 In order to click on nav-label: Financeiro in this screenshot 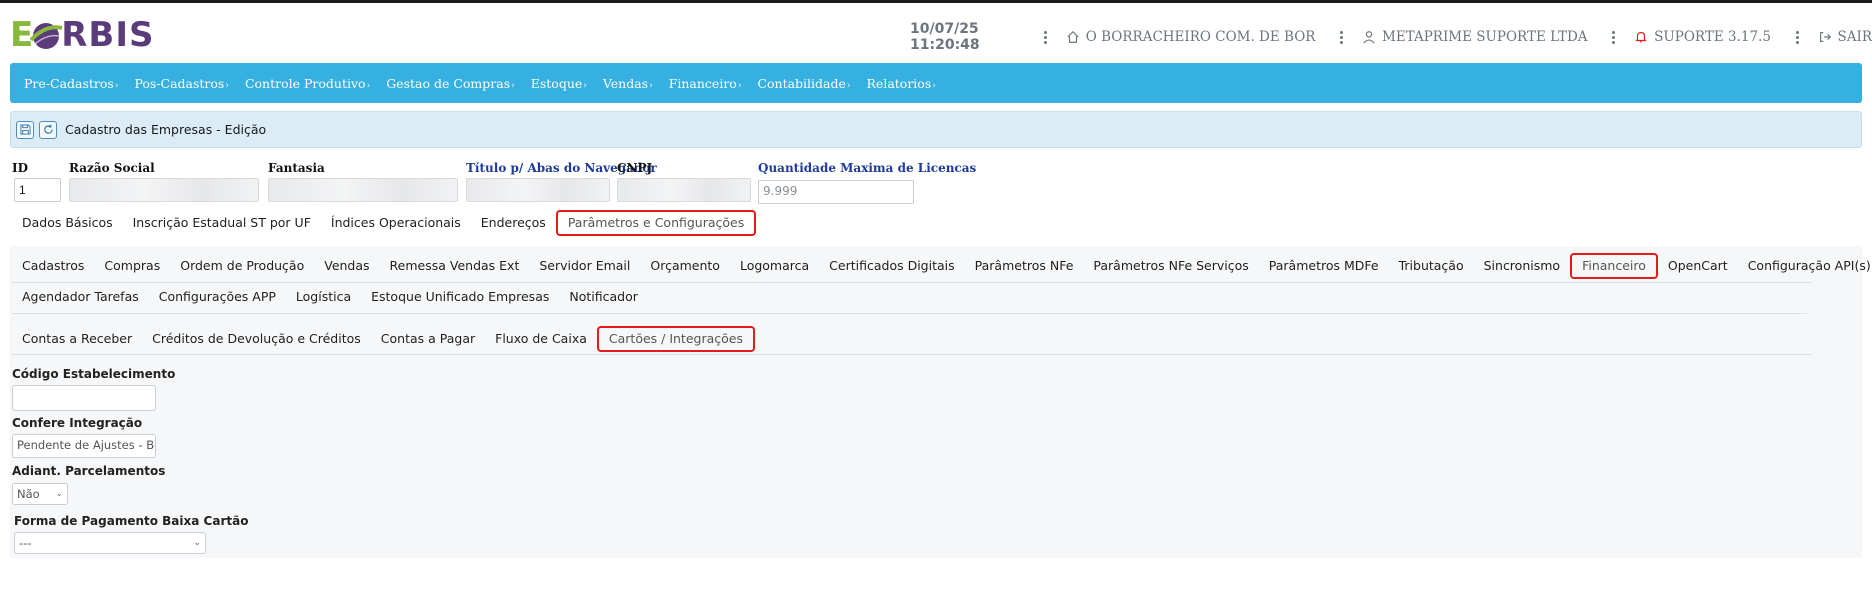, I will do `click(702, 83)`.